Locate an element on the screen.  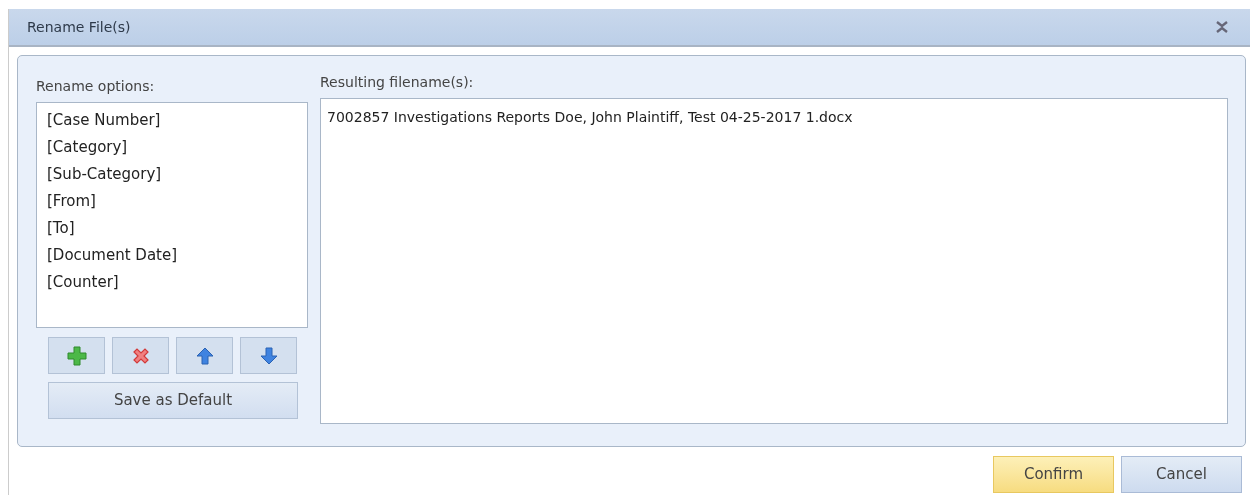
arrow-up-icon is located at coordinates (204, 355).